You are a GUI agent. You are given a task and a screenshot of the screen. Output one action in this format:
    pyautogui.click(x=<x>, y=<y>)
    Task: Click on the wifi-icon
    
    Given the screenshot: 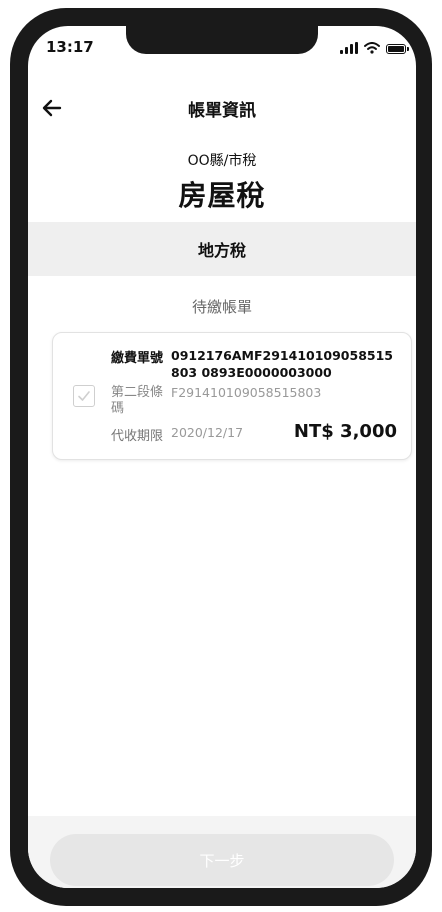 What is the action you would take?
    pyautogui.click(x=372, y=48)
    